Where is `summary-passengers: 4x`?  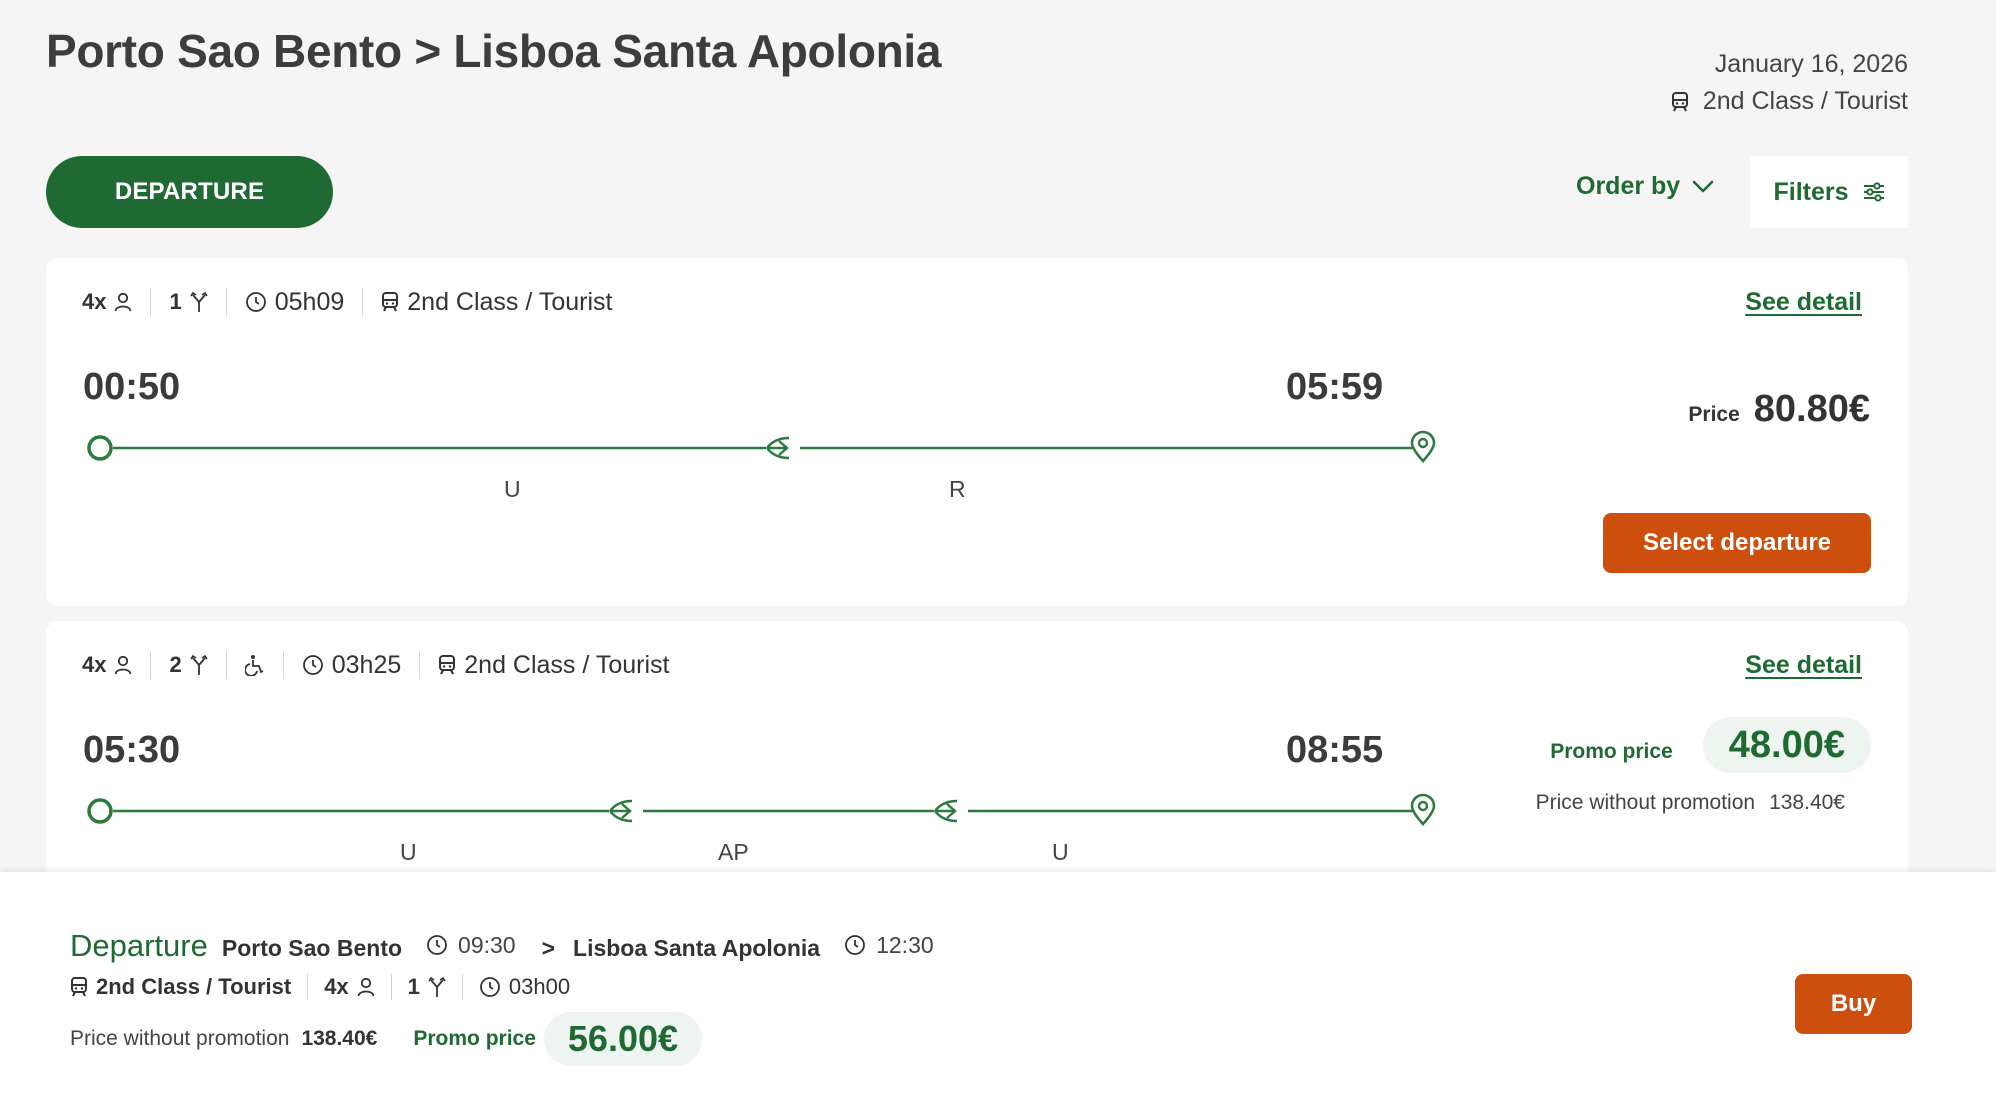
summary-passengers: 4x is located at coordinates (349, 987).